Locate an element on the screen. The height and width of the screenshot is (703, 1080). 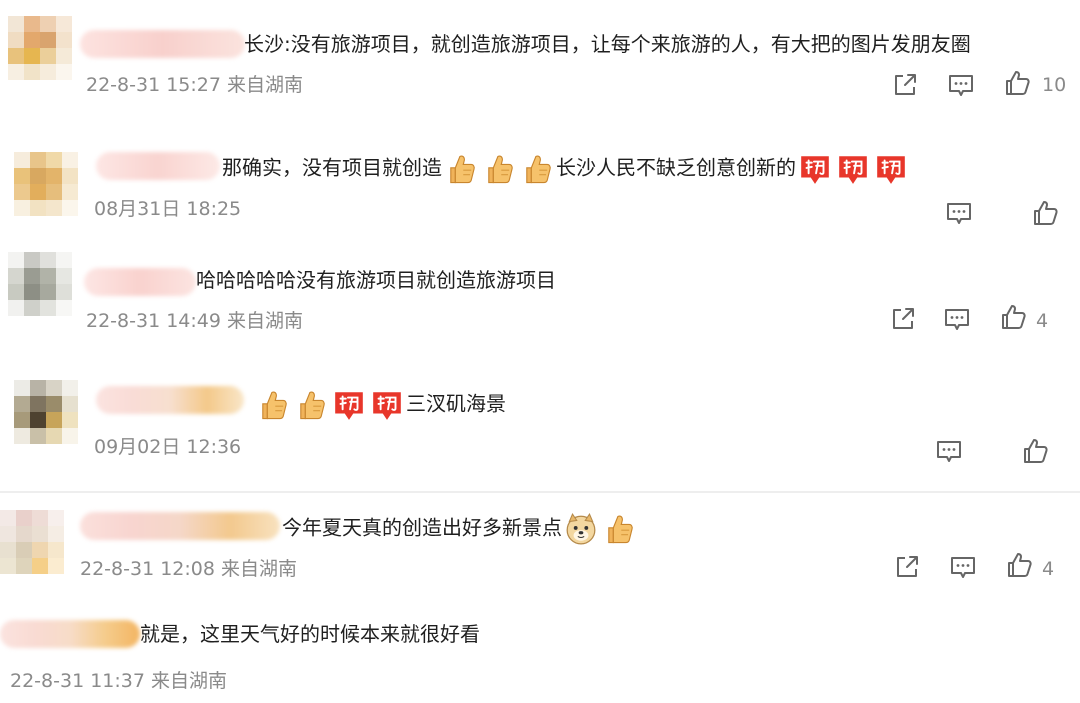
comment-meta: 22-8-31 11:37 来自湖南 is located at coordinates (118, 681).